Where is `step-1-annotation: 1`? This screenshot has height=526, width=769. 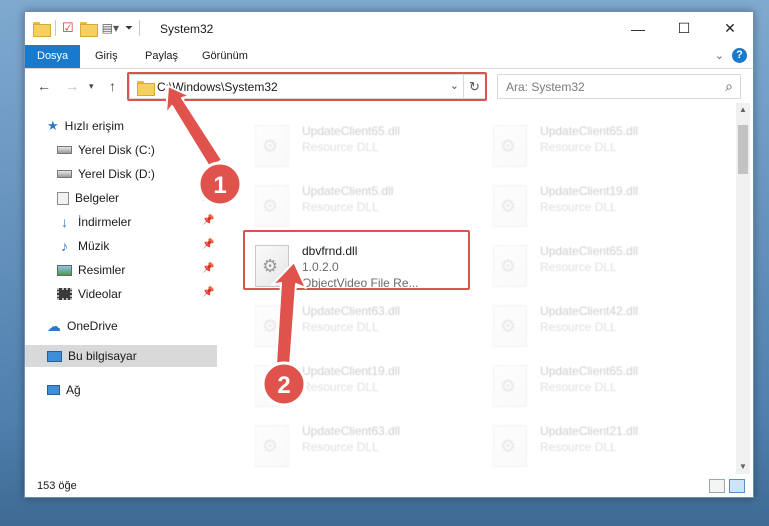
step-1-annotation: 1 is located at coordinates (204, 146).